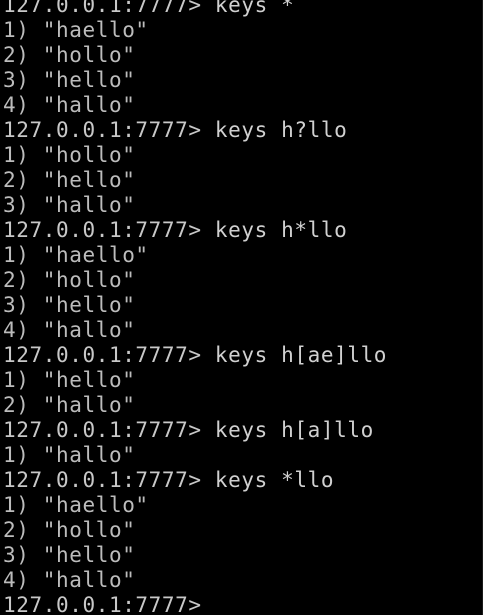 Image resolution: width=483 pixels, height=615 pixels. What do you see at coordinates (69, 405) in the screenshot?
I see `output-line: 2) "hallo"` at bounding box center [69, 405].